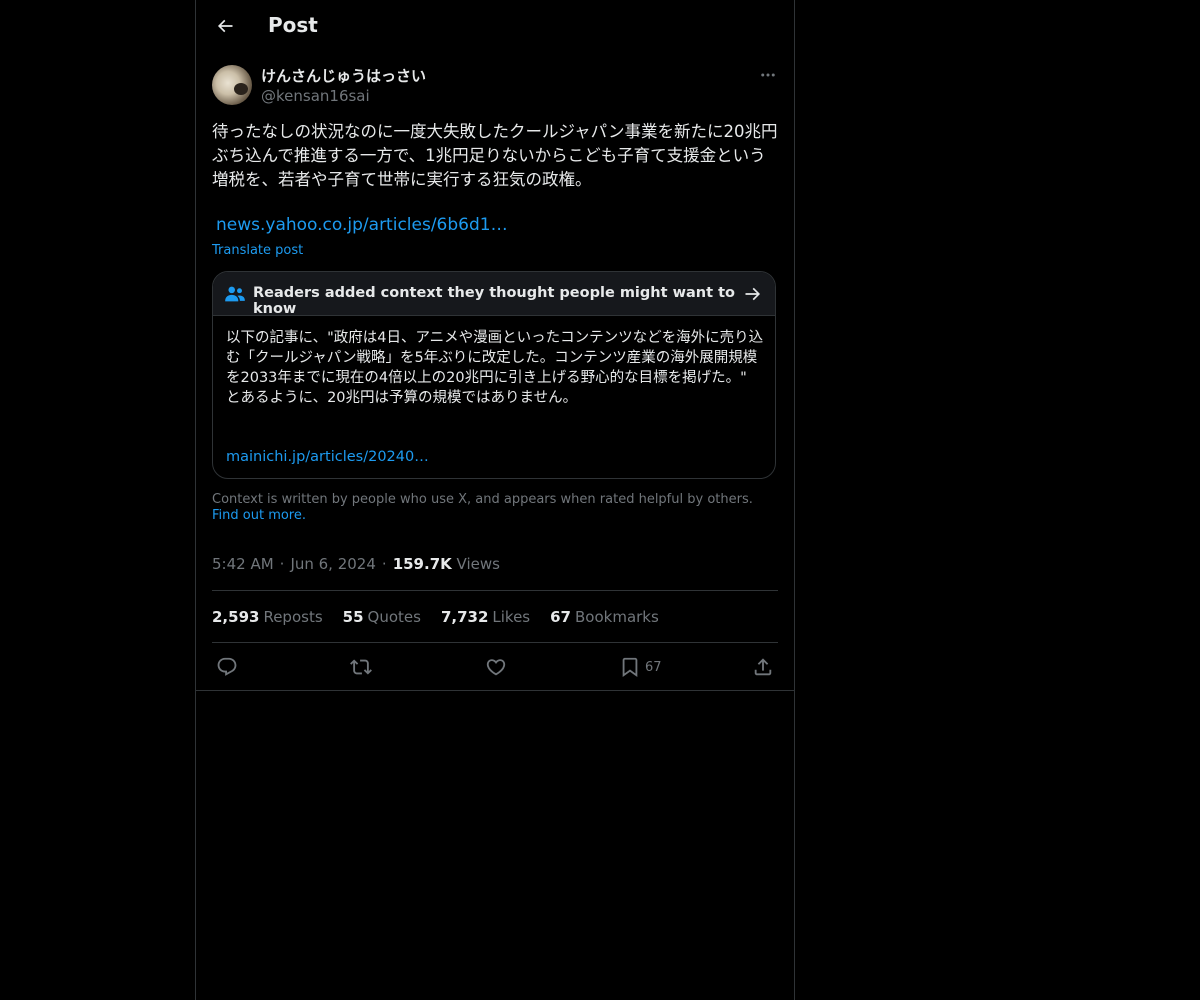 This screenshot has width=1200, height=1000. I want to click on share-icon, so click(763, 667).